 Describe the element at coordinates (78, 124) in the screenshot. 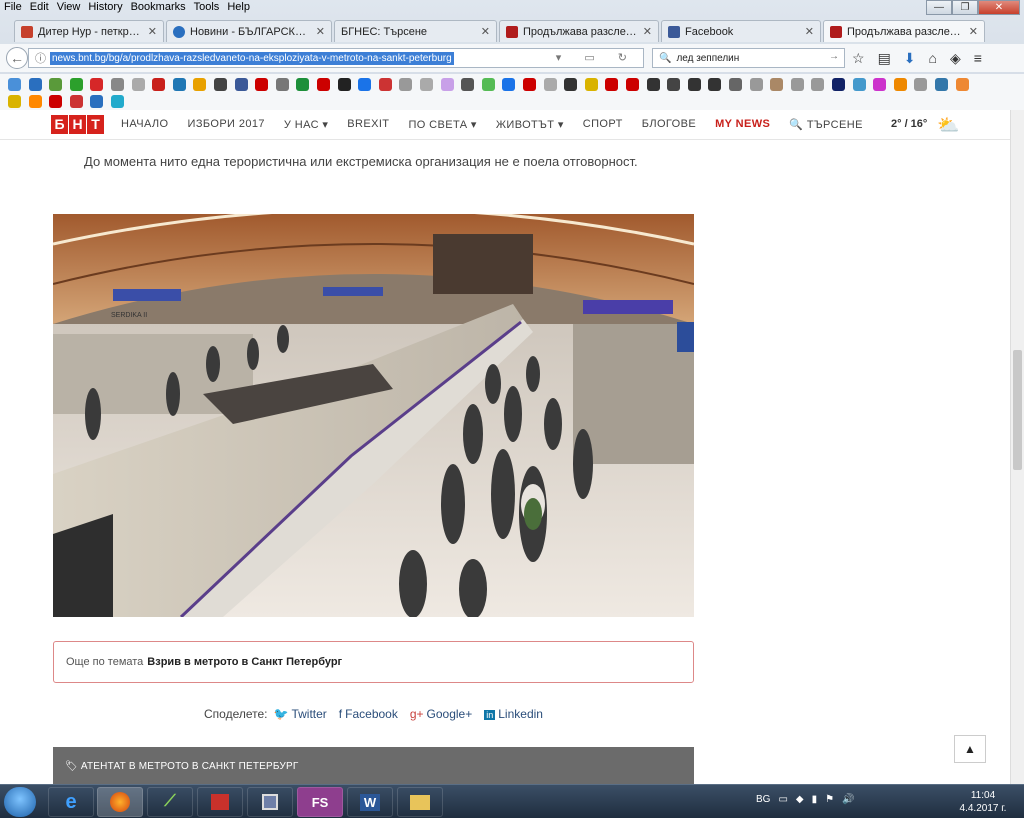

I see `bnt-logo: Б Н Т` at that location.